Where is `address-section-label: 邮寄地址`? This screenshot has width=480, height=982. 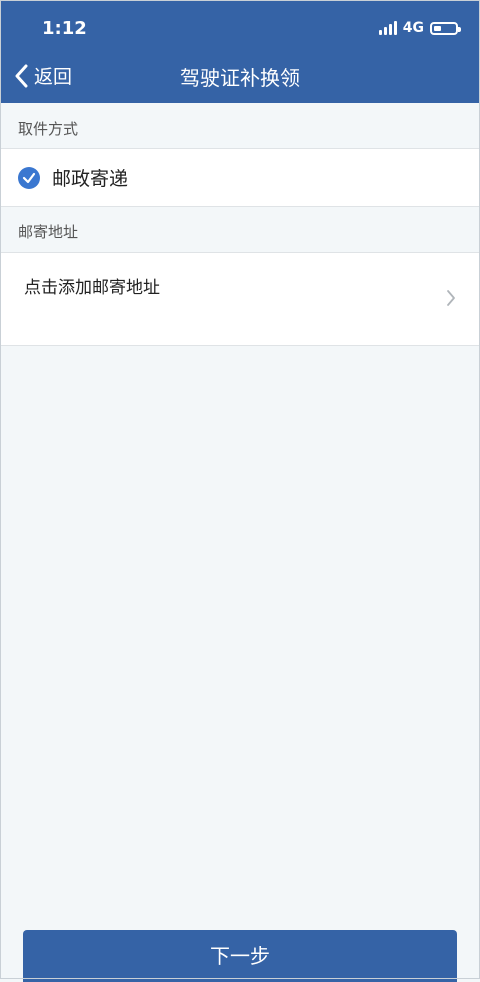
address-section-label: 邮寄地址 is located at coordinates (48, 232).